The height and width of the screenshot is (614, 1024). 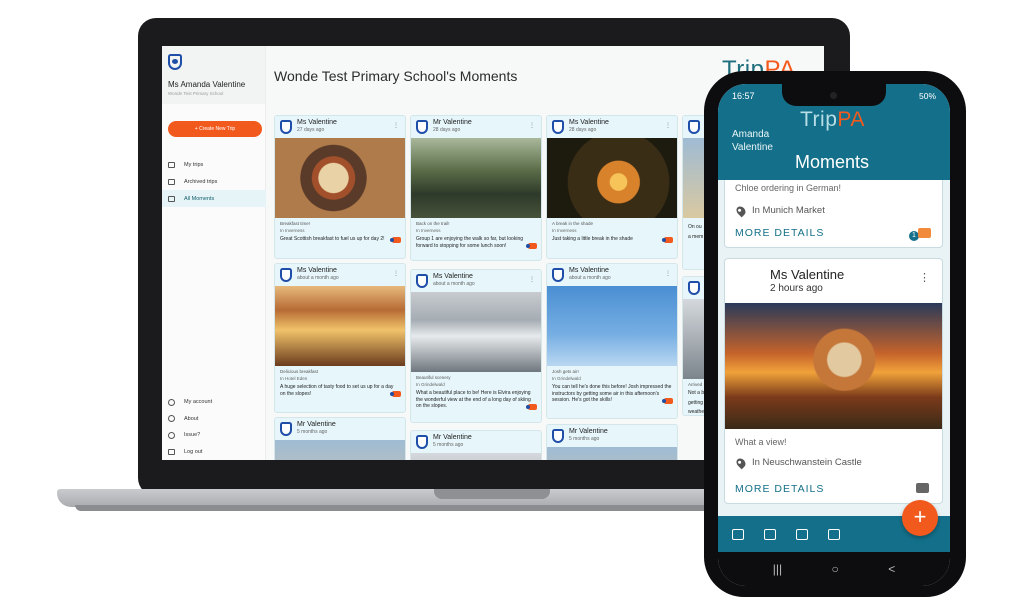 What do you see at coordinates (832, 162) in the screenshot?
I see `page-title: Moments` at bounding box center [832, 162].